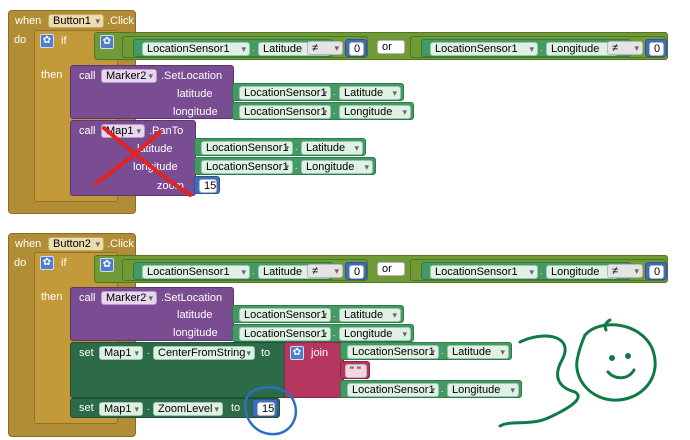 Image resolution: width=690 pixels, height=440 pixels. What do you see at coordinates (143, 161) in the screenshot?
I see `red-cross-mark` at bounding box center [143, 161].